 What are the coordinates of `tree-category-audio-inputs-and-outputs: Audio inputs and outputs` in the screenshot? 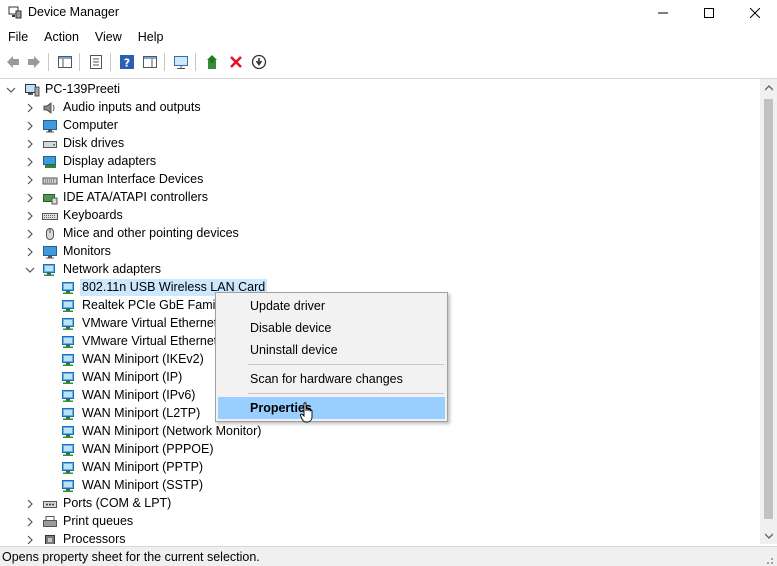 It's located at (380, 108).